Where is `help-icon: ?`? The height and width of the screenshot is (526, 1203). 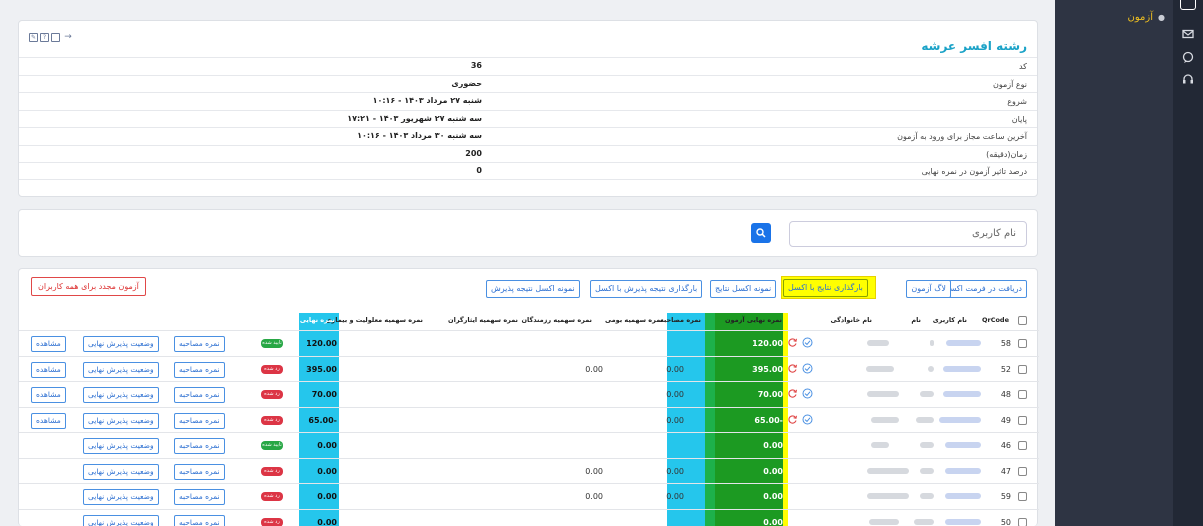
help-icon: ? is located at coordinates (44, 37).